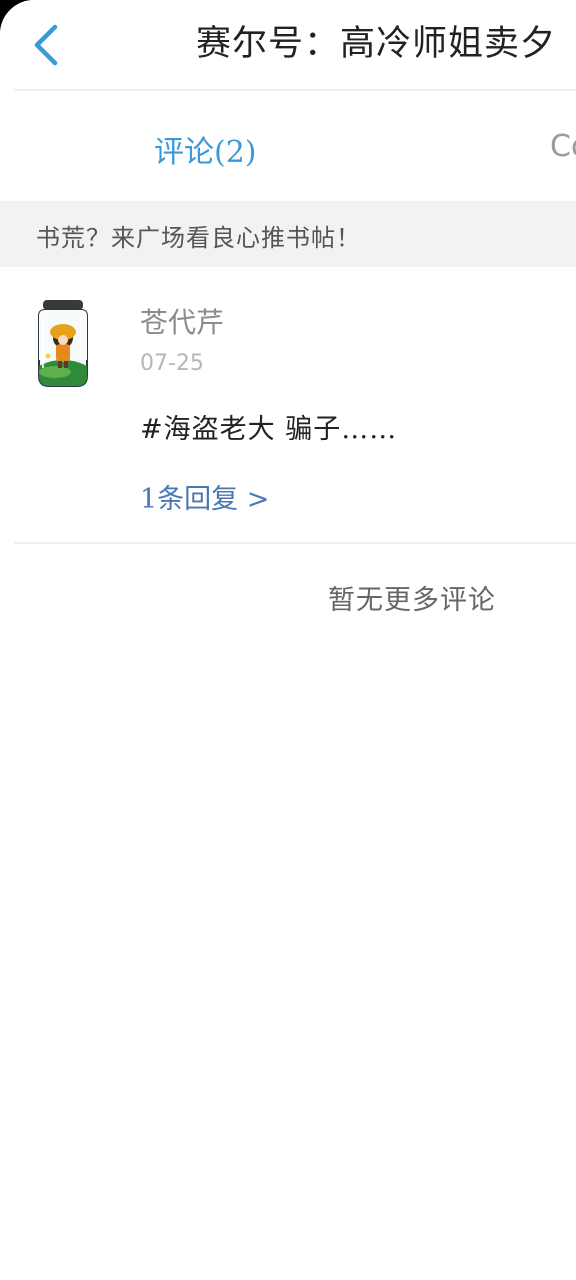 Image resolution: width=576 pixels, height=1280 pixels. What do you see at coordinates (204, 496) in the screenshot?
I see `replies-link: 1条回复 >` at bounding box center [204, 496].